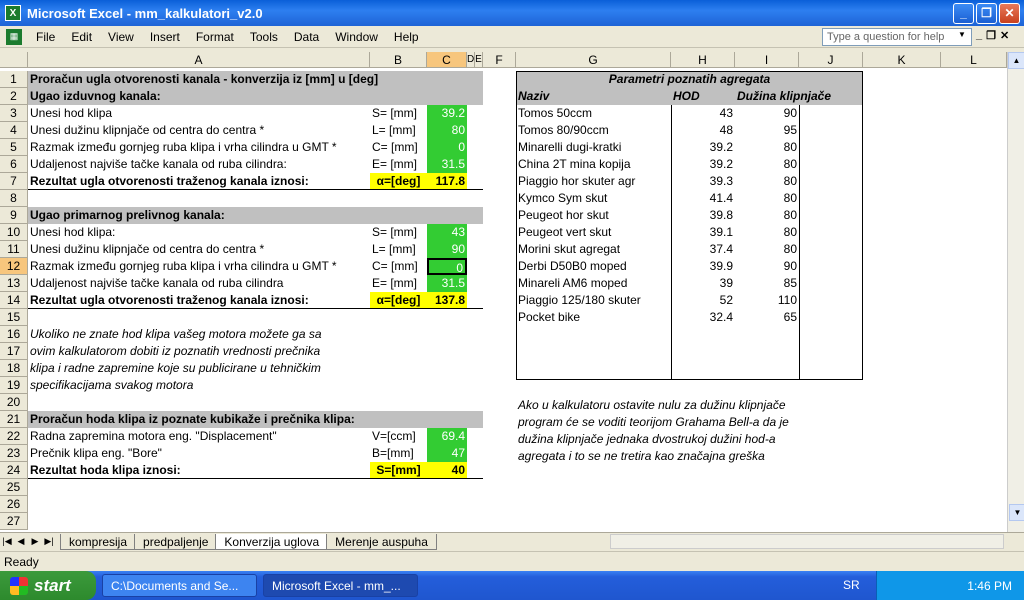 This screenshot has width=1024, height=600. Describe the element at coordinates (831, 60) in the screenshot. I see `col-header-j: J` at that location.